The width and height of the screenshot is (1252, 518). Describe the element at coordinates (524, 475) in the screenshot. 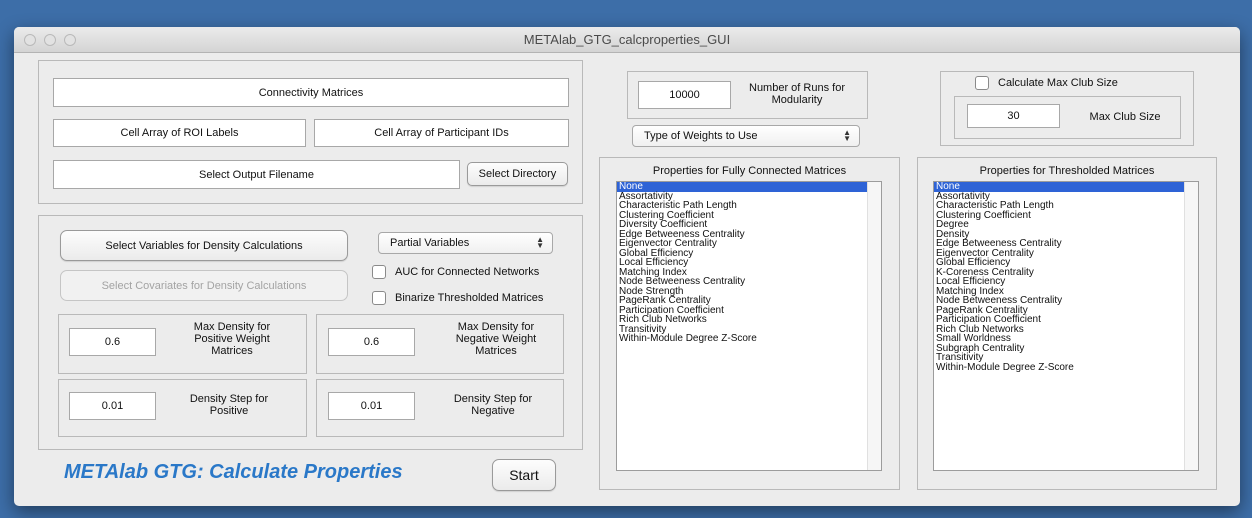

I see `start-button: Start` at that location.